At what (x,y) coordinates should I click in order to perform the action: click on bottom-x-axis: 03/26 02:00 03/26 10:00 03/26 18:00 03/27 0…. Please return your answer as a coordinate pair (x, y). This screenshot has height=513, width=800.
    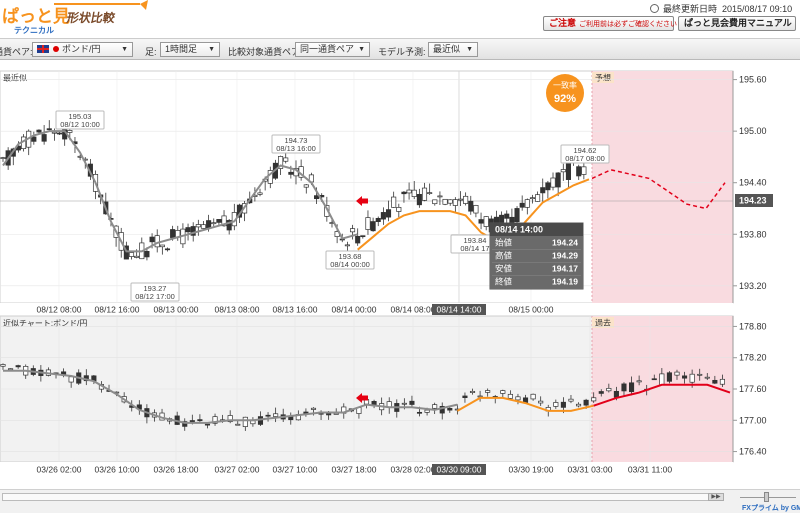
    Looking at the image, I should click on (366, 473).